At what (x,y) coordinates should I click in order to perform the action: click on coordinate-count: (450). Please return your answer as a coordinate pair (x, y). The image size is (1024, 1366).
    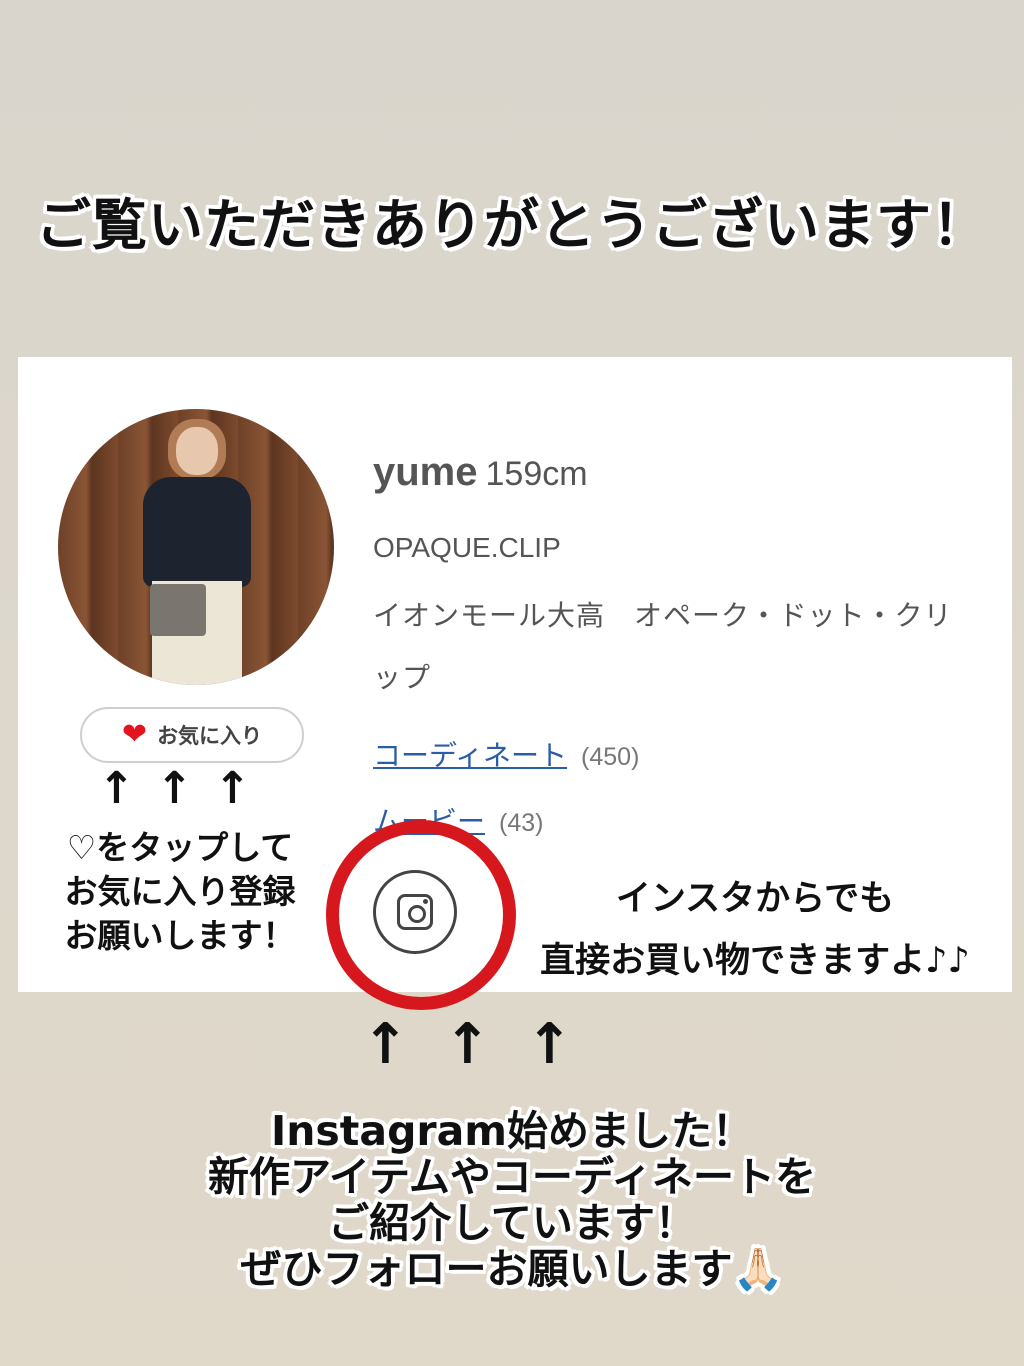
    Looking at the image, I should click on (610, 757).